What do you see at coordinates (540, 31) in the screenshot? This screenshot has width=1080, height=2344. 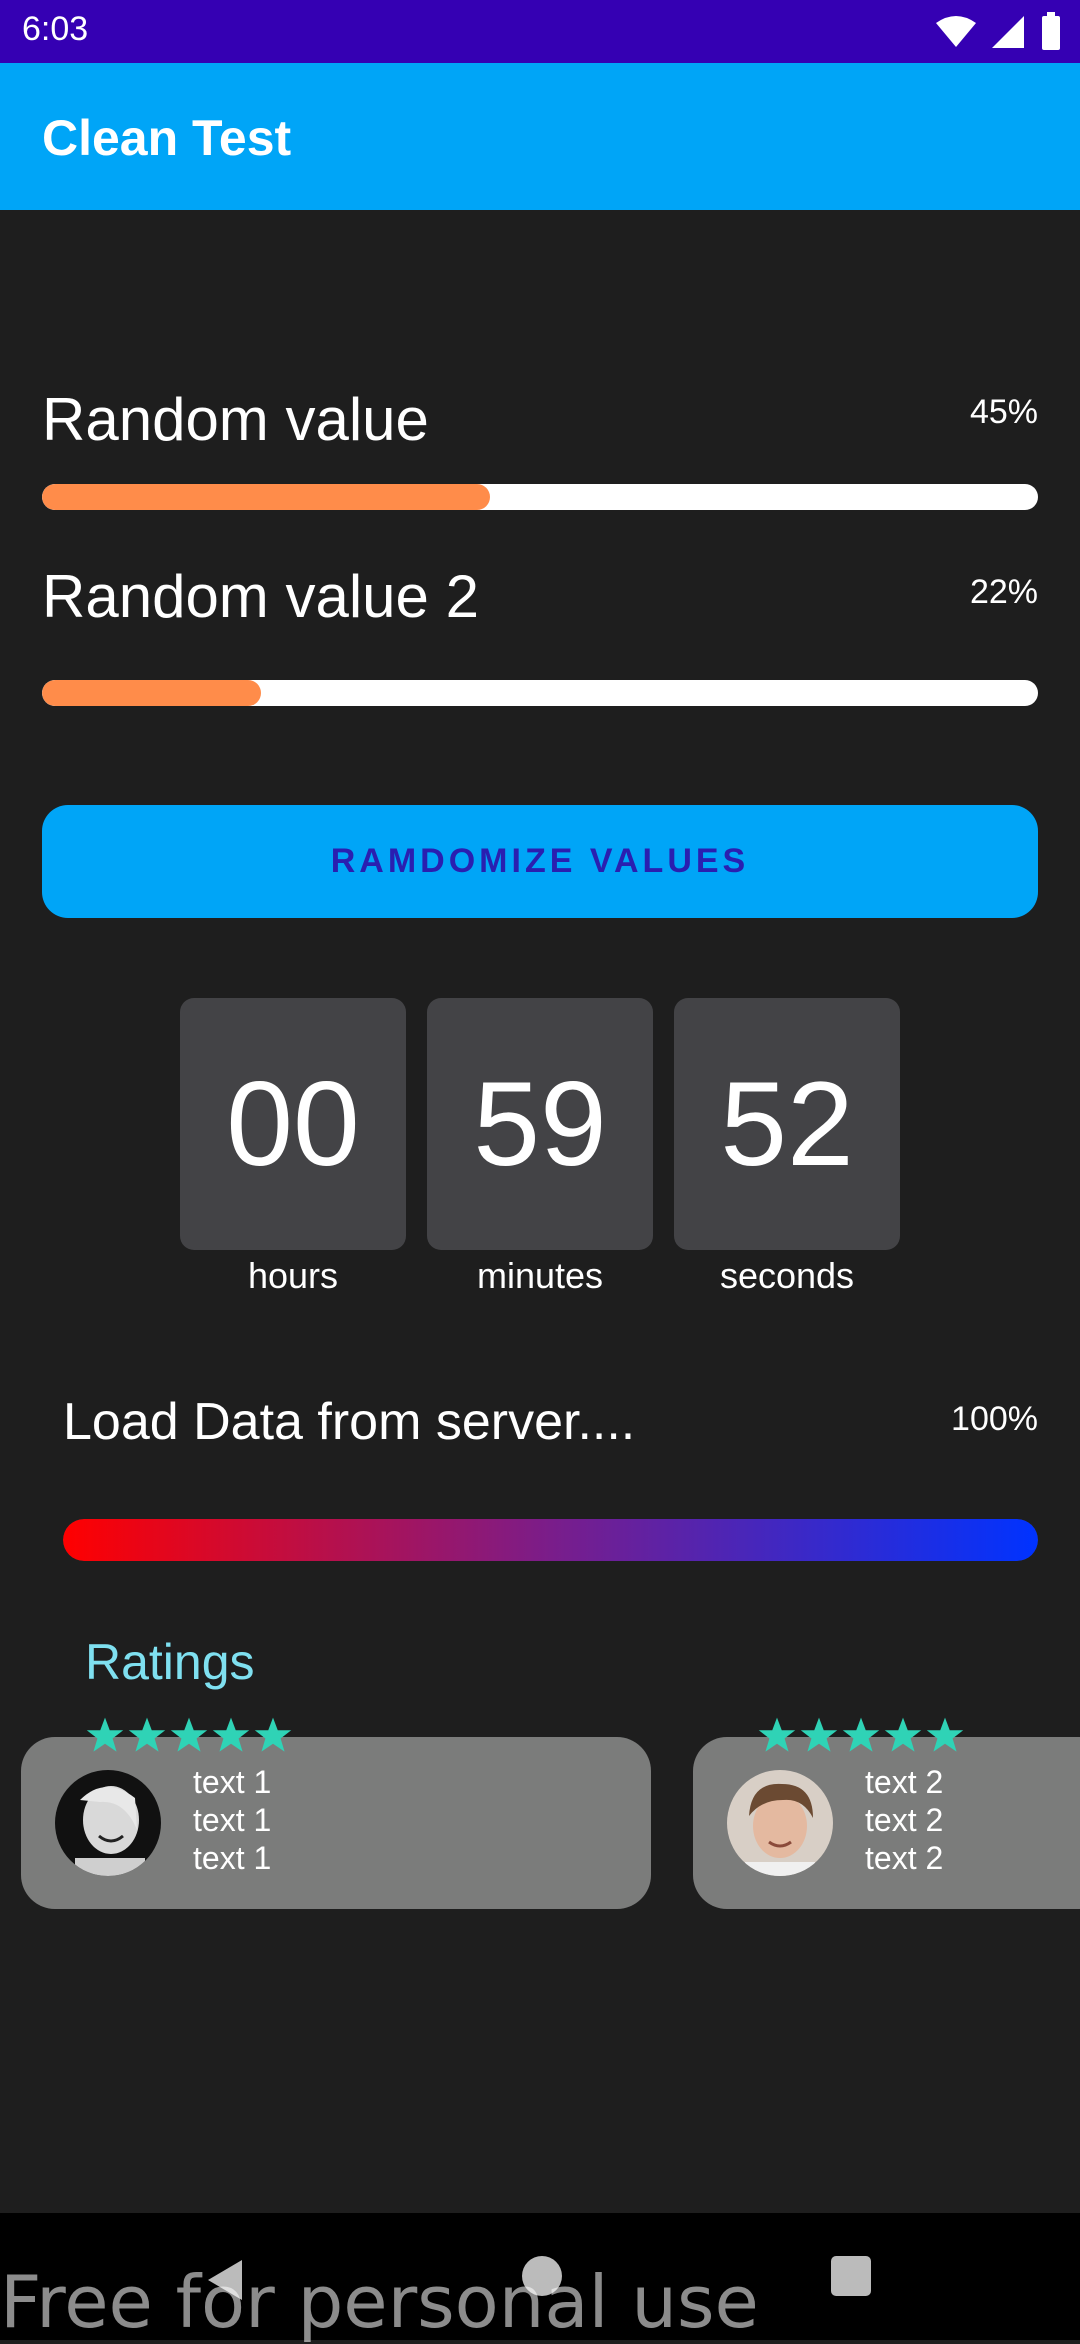 I see `status-bar: 6:03` at bounding box center [540, 31].